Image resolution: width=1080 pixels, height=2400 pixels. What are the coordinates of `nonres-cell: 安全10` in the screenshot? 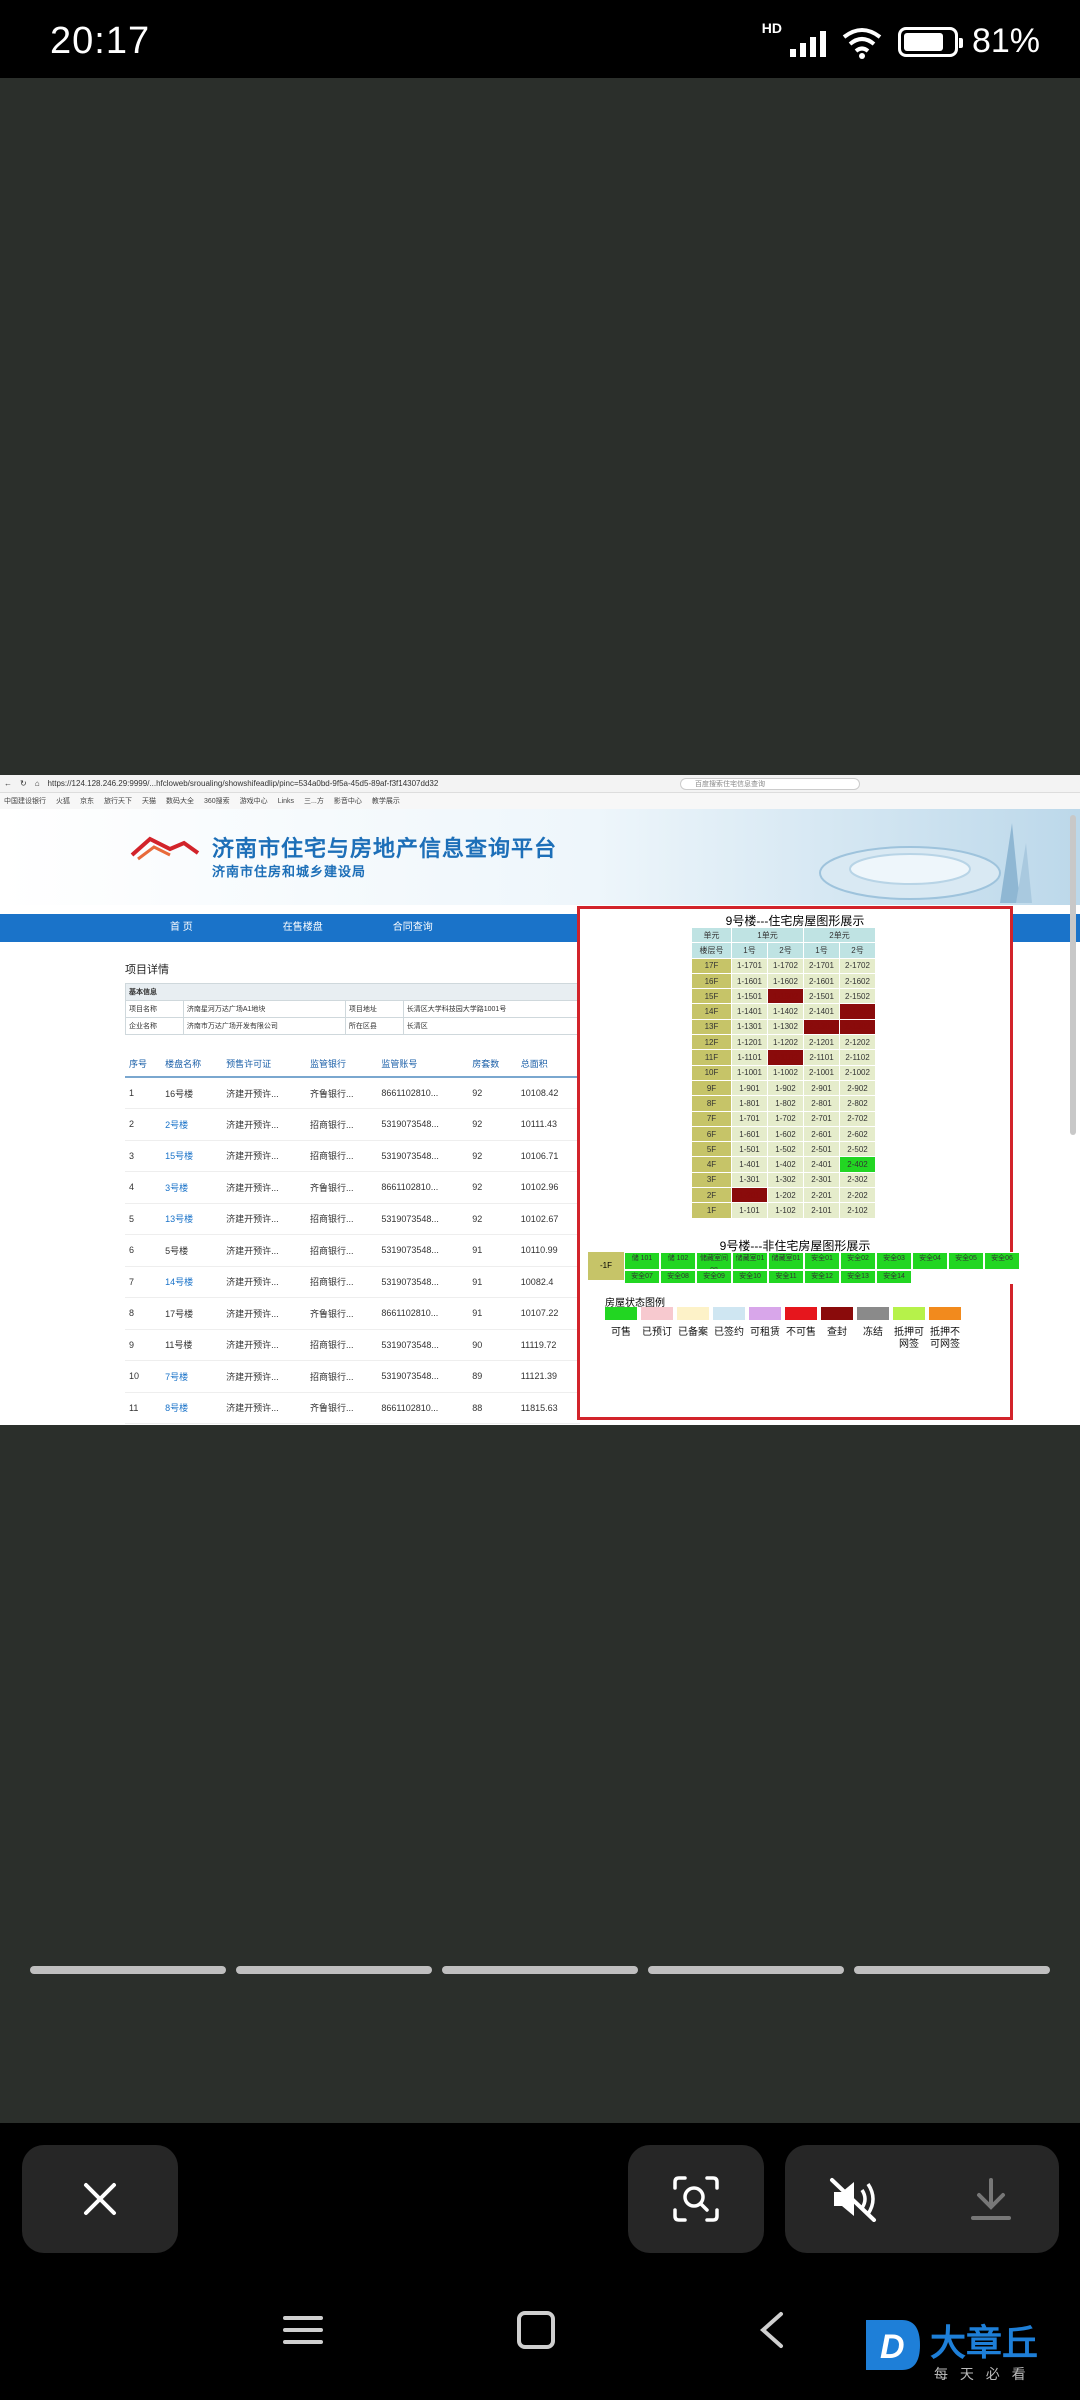 It's located at (750, 1277).